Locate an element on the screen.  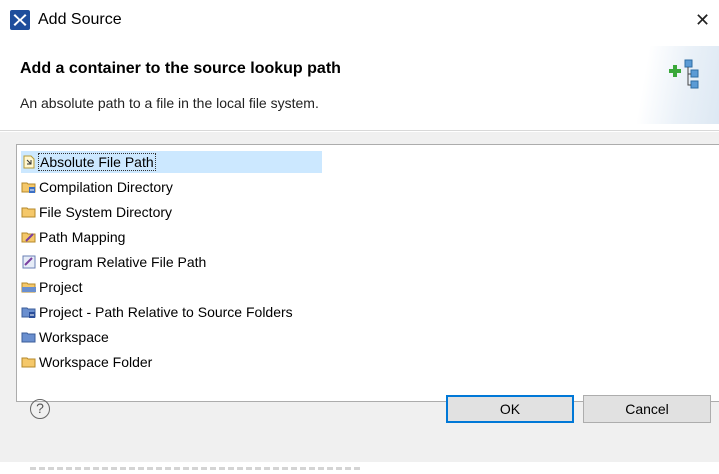
ok-button: OK is located at coordinates (510, 409).